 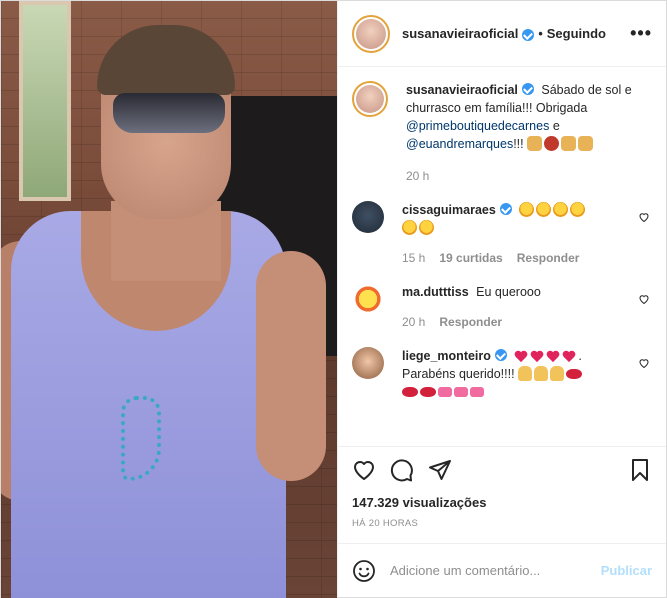 I want to click on comment-item: liege_monteiro . Parabéns querido!!!!, so click(x=501, y=374).